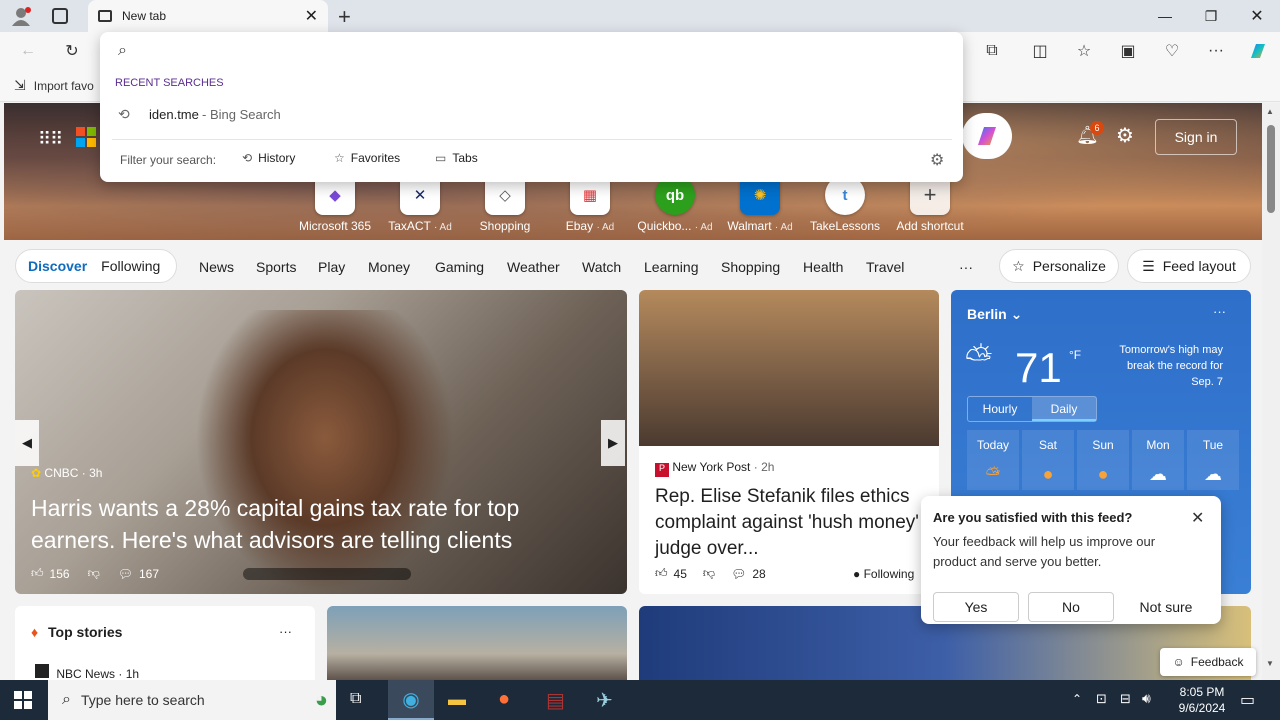  I want to click on tab-daily: Daily, so click(1064, 409).